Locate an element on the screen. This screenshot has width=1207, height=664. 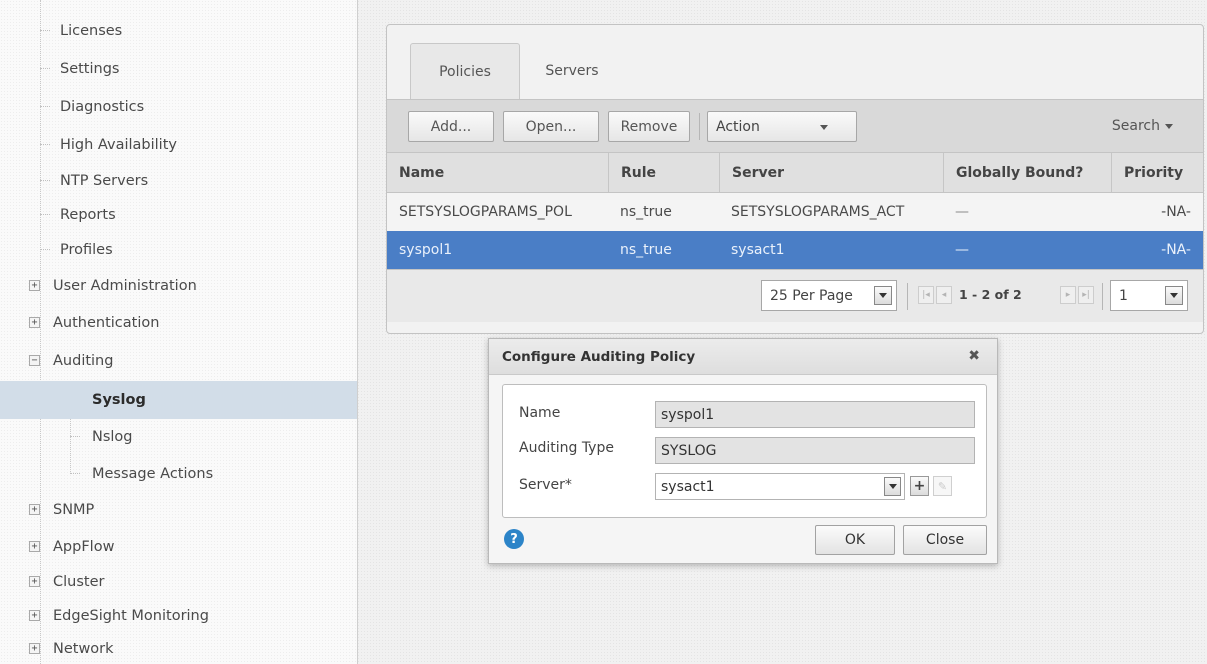
nav-item-syslog: Syslog is located at coordinates (178, 400).